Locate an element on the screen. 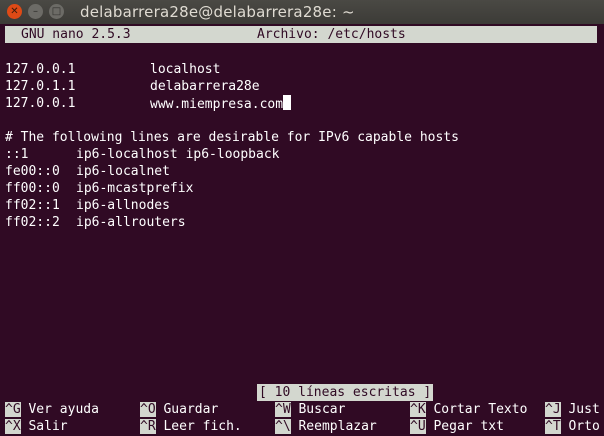 Image resolution: width=604 pixels, height=436 pixels. editor-line: ff02::2 ip6-allrouters is located at coordinates (95, 222).